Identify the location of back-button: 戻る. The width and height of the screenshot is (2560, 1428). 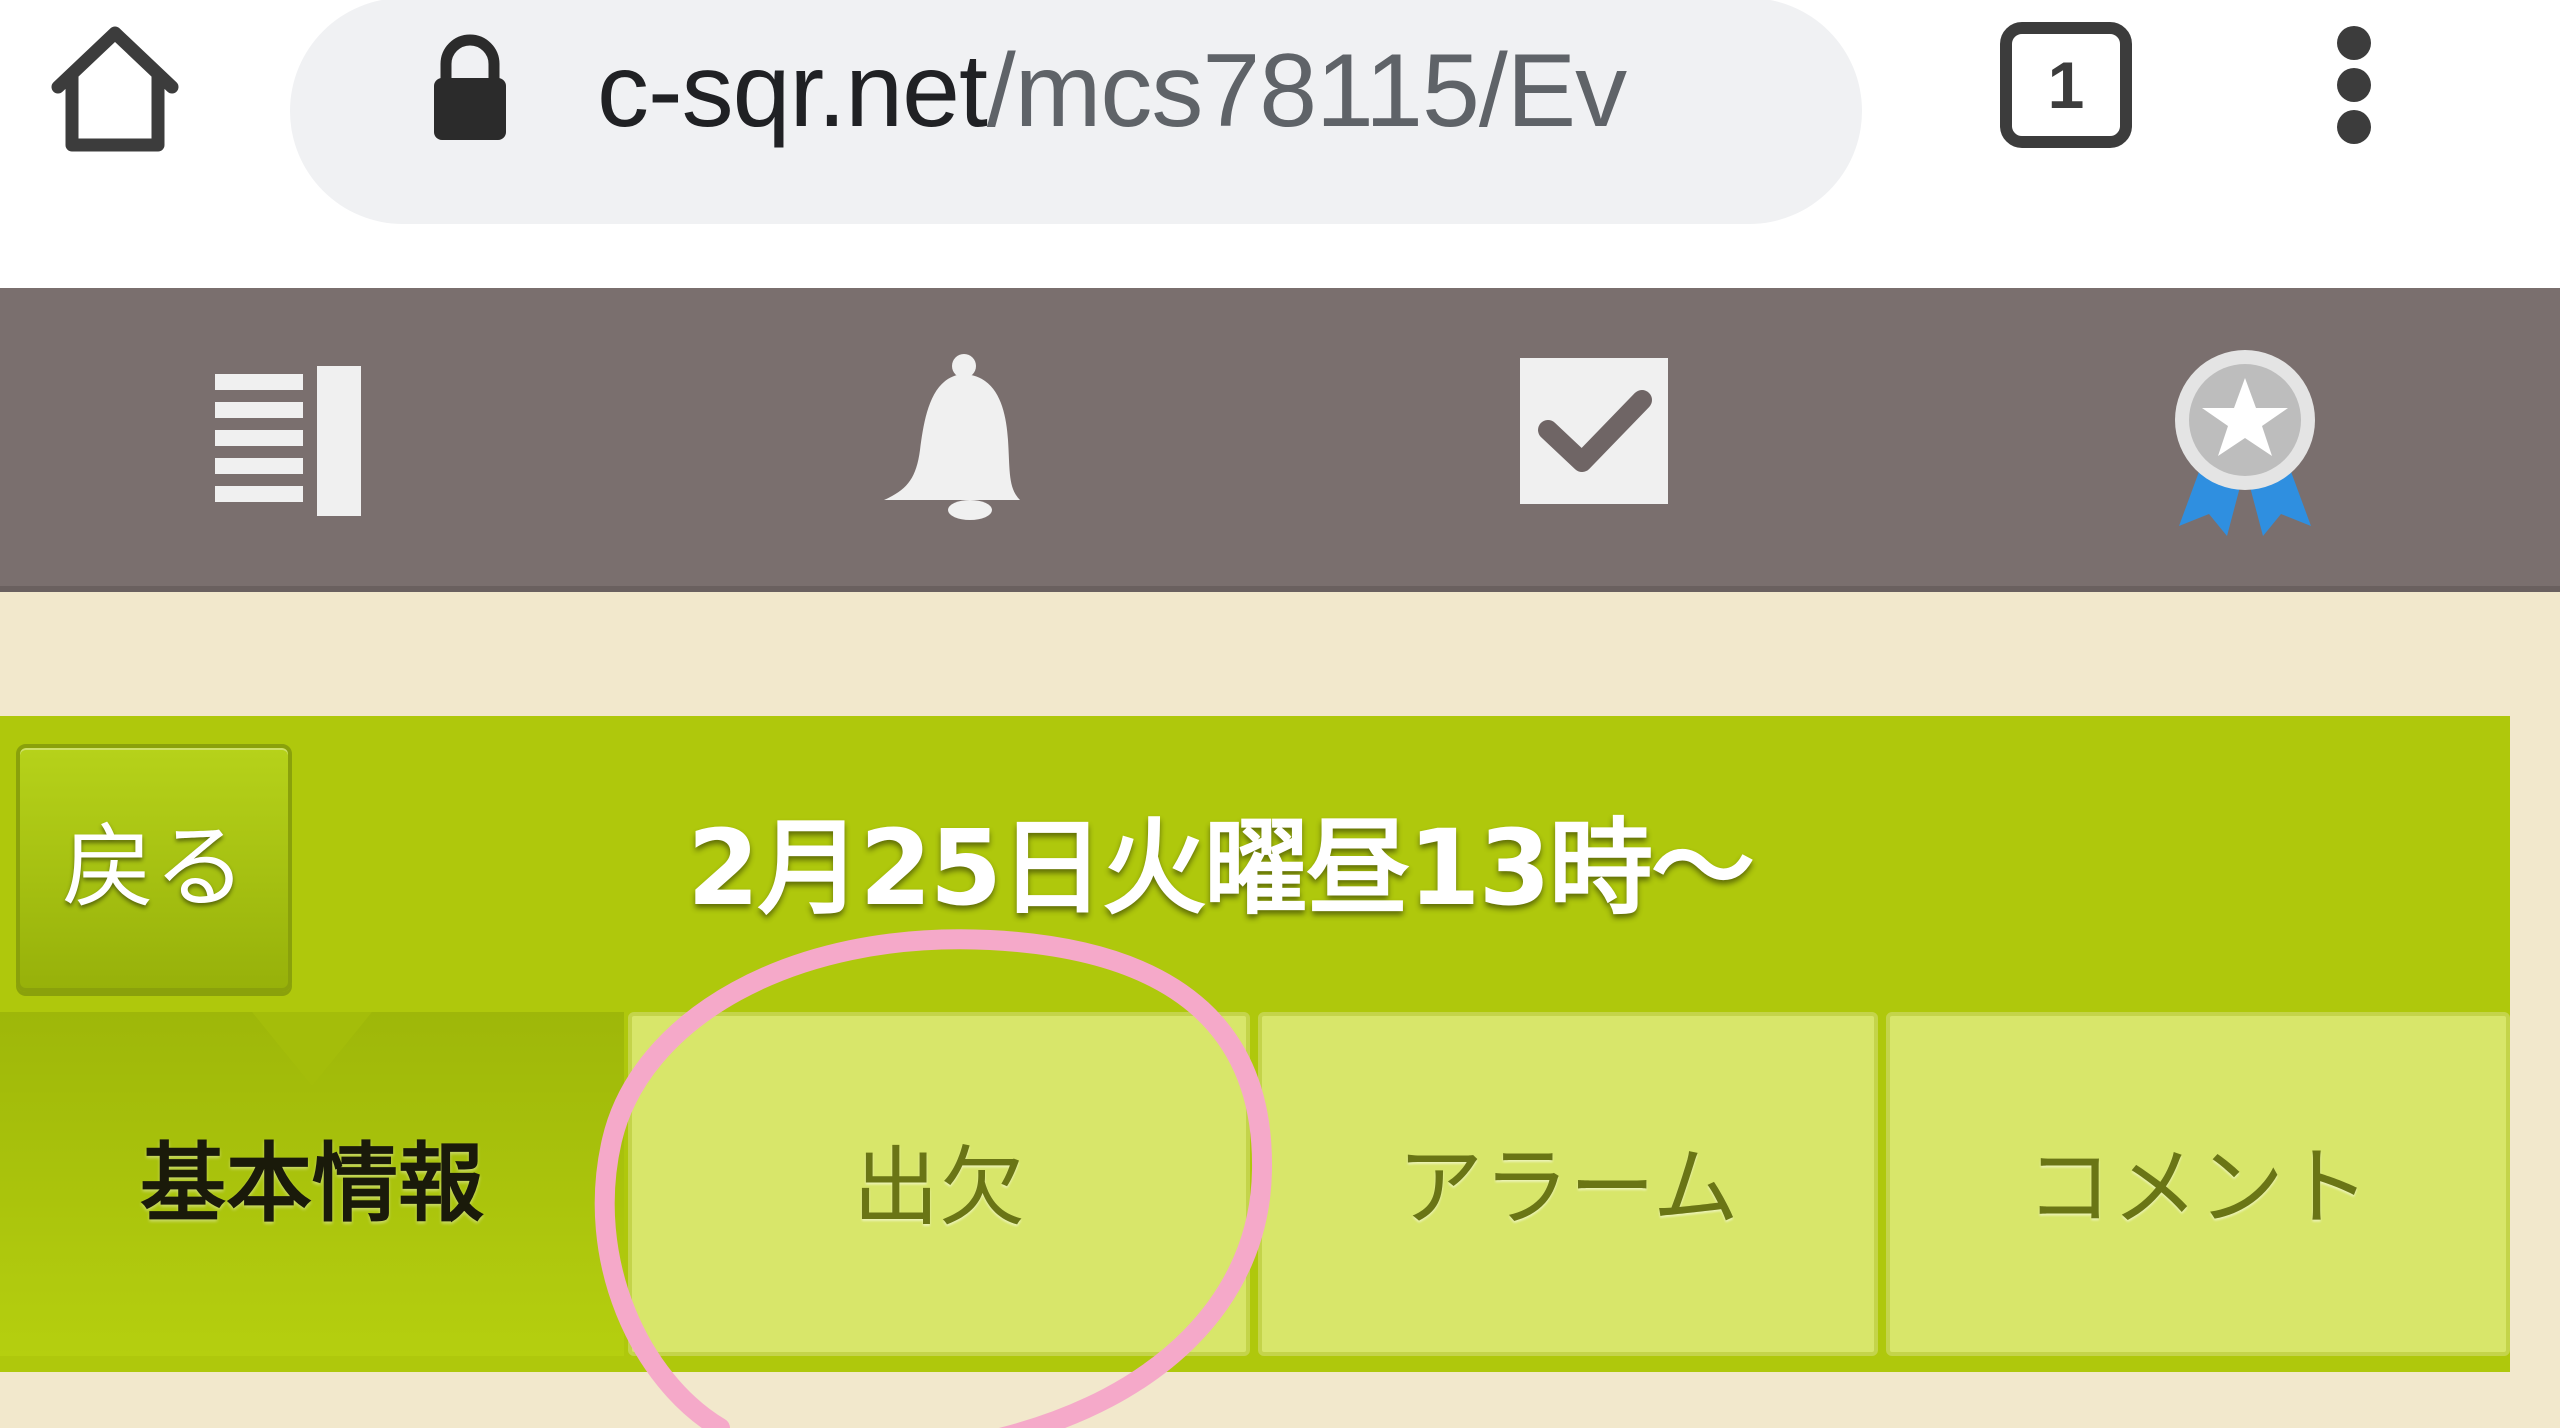
(154, 868).